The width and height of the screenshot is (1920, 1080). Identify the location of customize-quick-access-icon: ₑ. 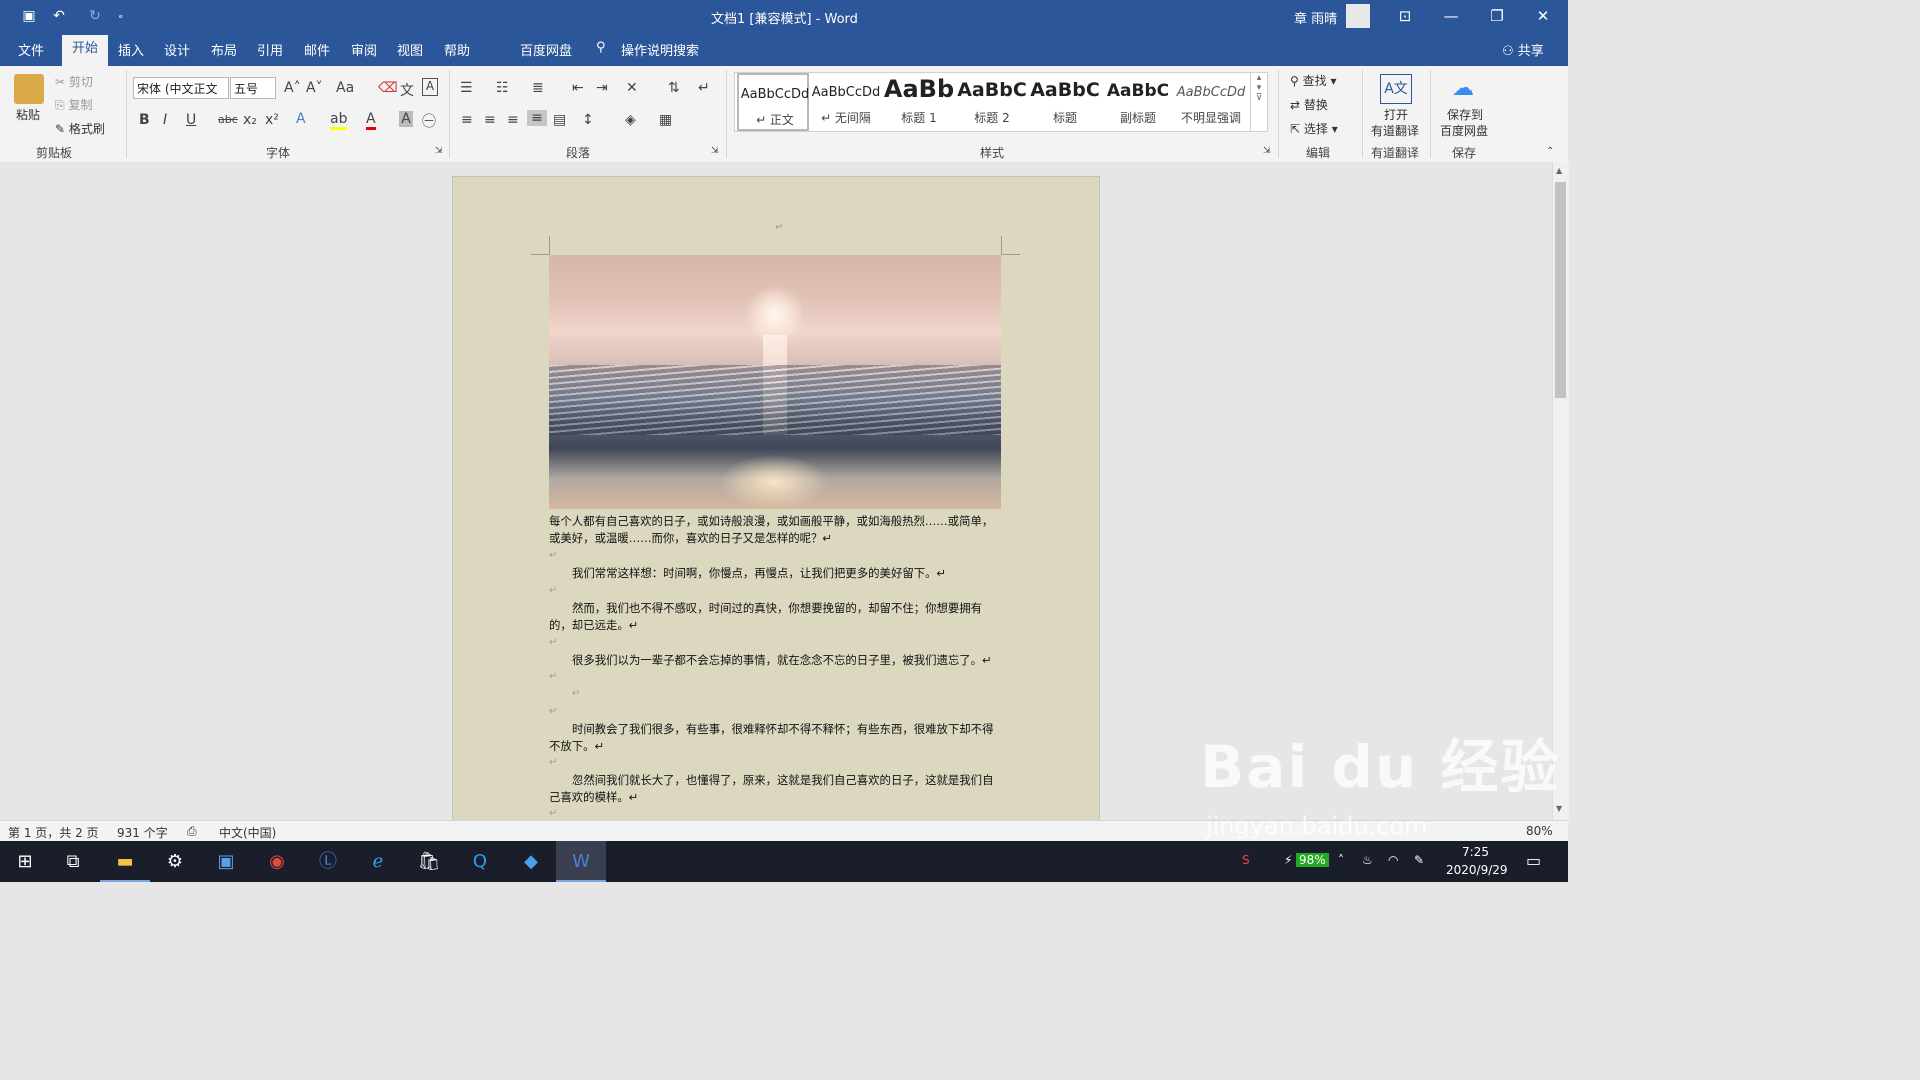
(121, 16).